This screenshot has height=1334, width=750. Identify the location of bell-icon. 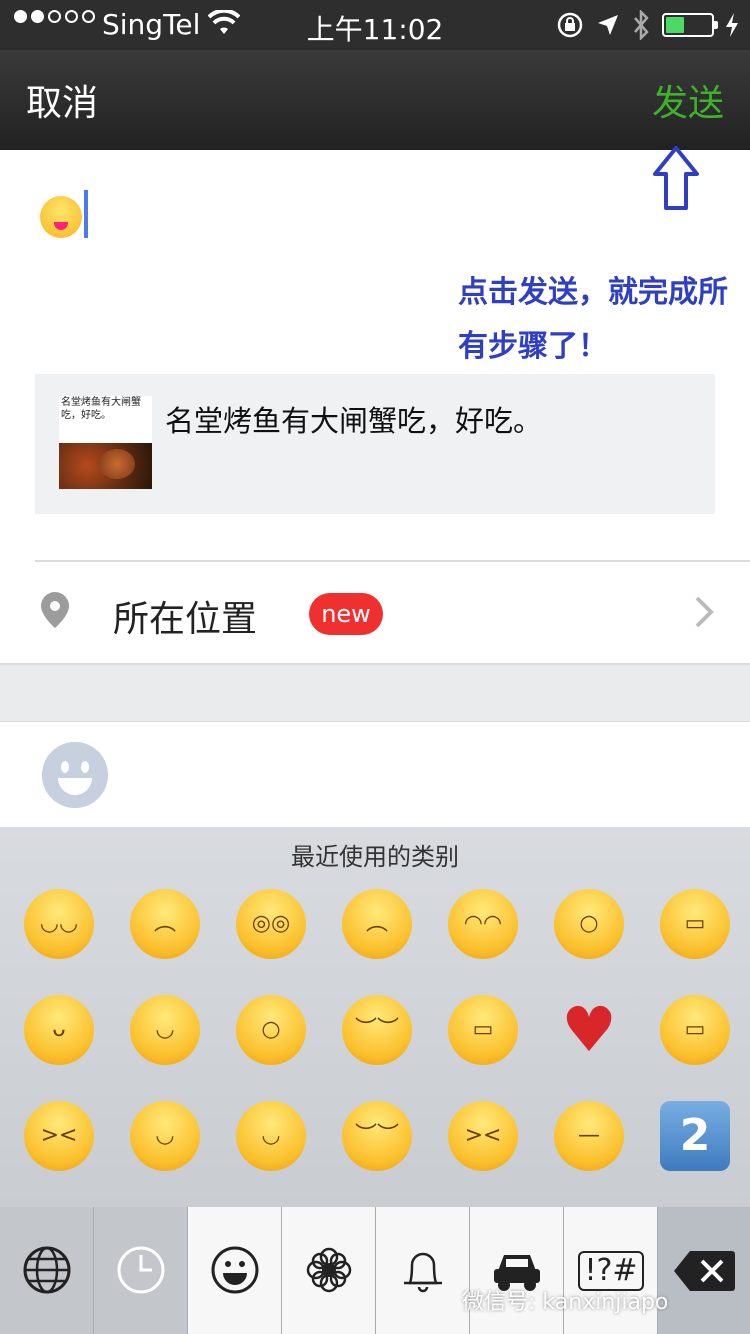
(423, 1270).